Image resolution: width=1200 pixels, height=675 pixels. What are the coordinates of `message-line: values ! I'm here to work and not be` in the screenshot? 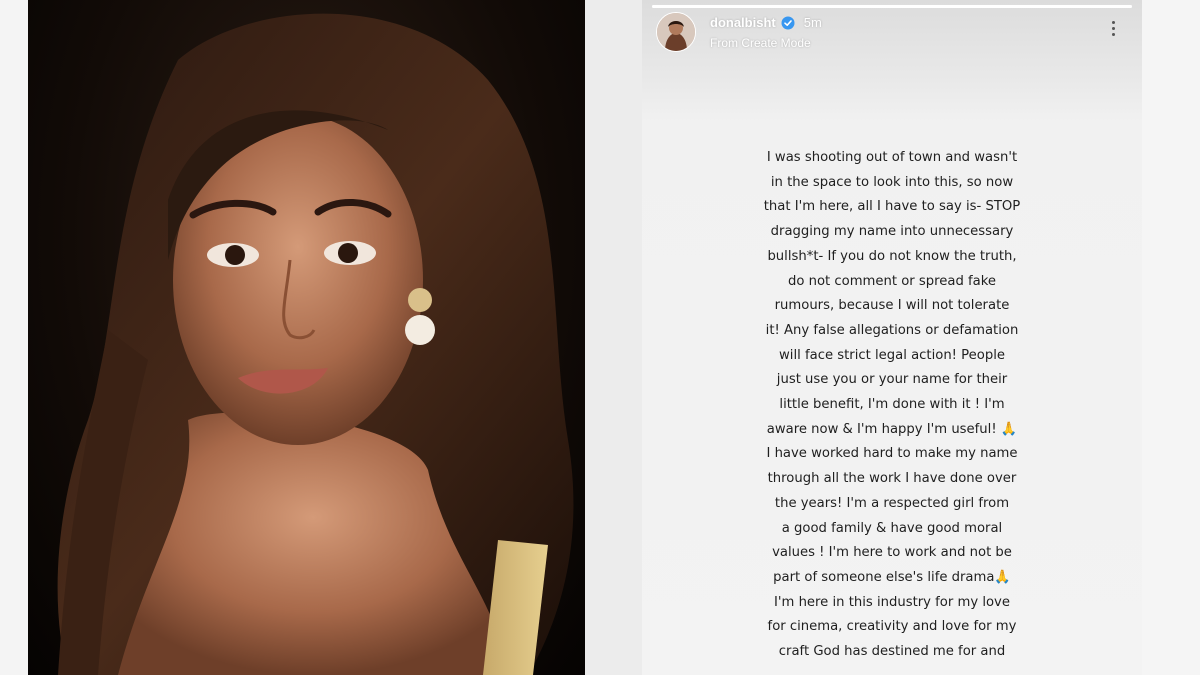 It's located at (892, 553).